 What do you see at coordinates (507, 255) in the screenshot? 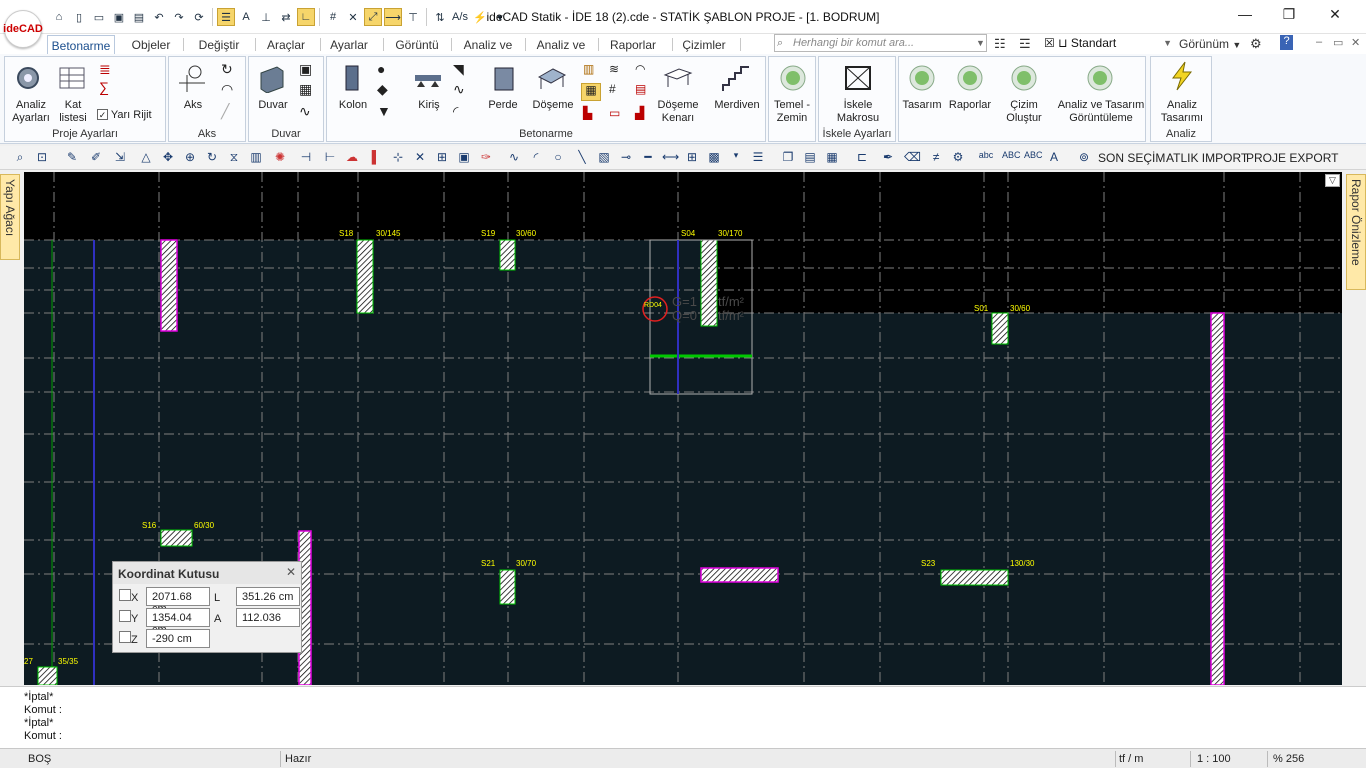
I see `column-s19` at bounding box center [507, 255].